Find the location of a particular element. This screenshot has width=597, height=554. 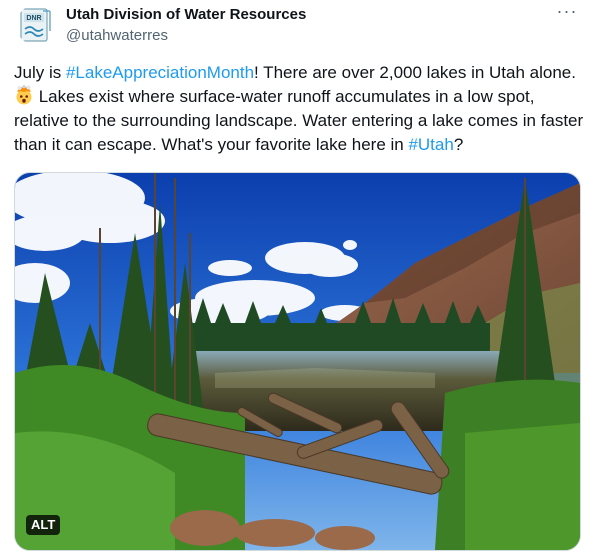

avatar: DNR is located at coordinates (36, 25).